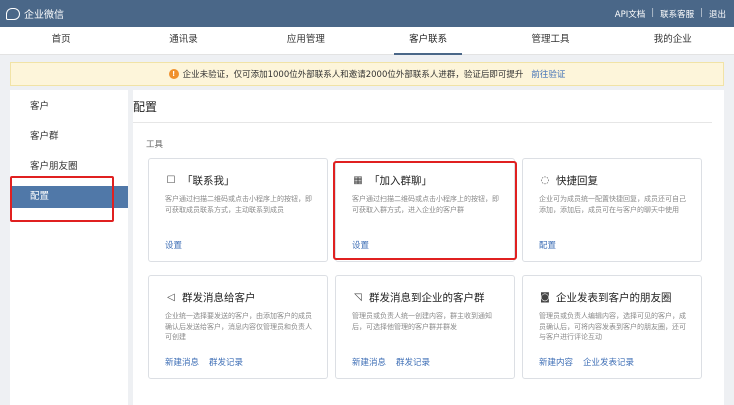  What do you see at coordinates (62, 199) in the screenshot?
I see `highlight-box-sidebar` at bounding box center [62, 199].